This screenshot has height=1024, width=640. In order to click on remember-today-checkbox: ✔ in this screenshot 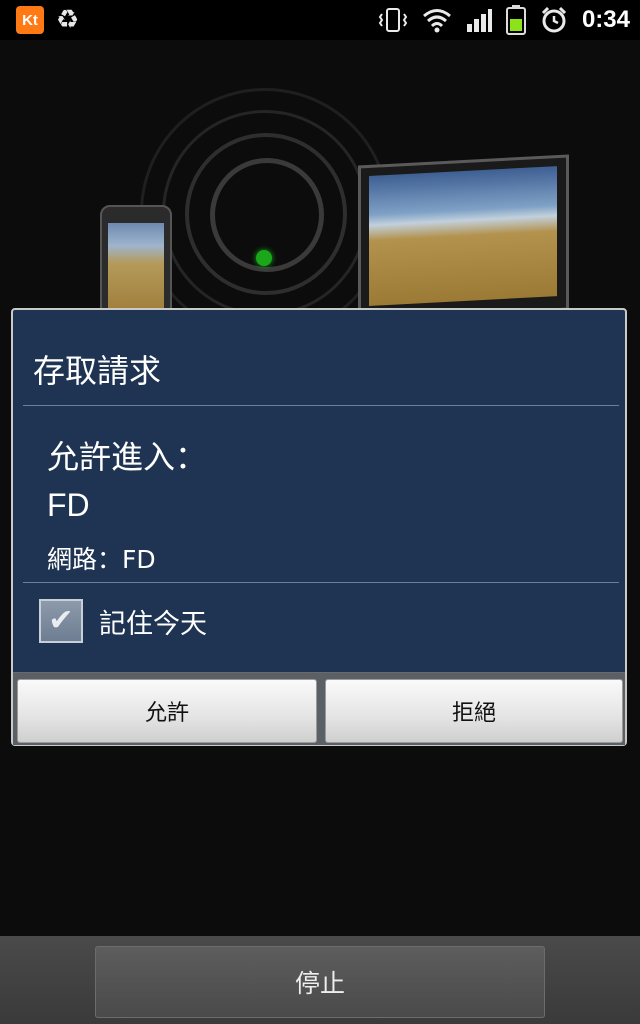, I will do `click(61, 621)`.